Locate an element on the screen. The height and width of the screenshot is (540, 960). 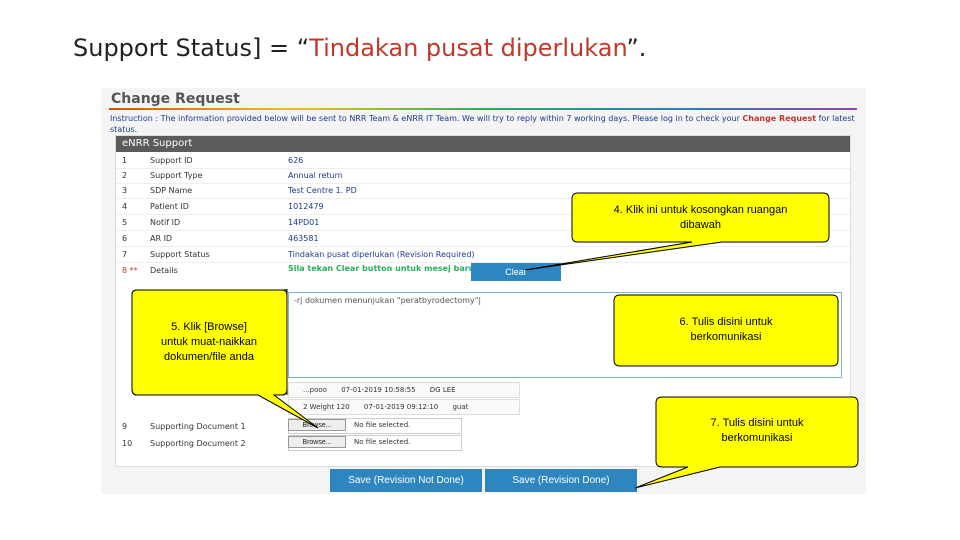
callout-line: dokumen/file anda is located at coordinates (209, 357).